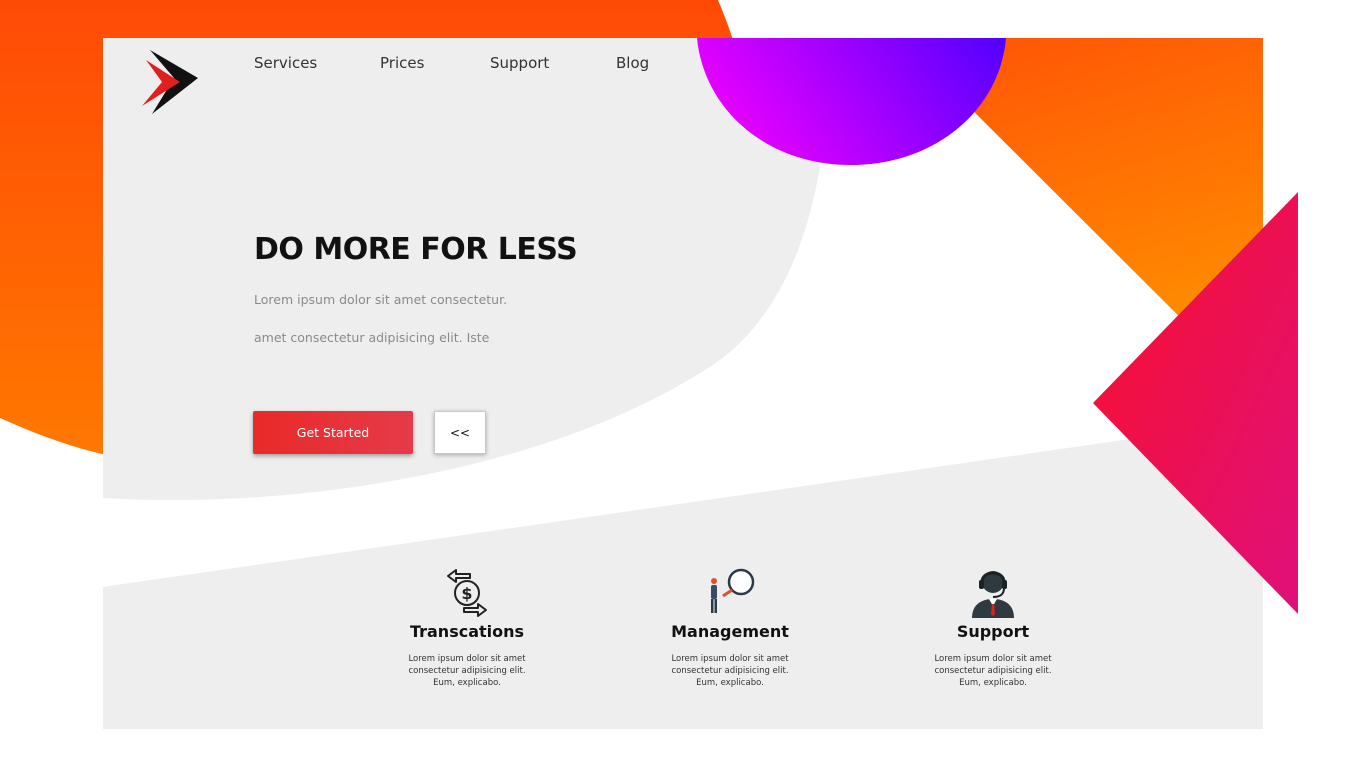  Describe the element at coordinates (460, 432) in the screenshot. I see `back-button: <<` at that location.